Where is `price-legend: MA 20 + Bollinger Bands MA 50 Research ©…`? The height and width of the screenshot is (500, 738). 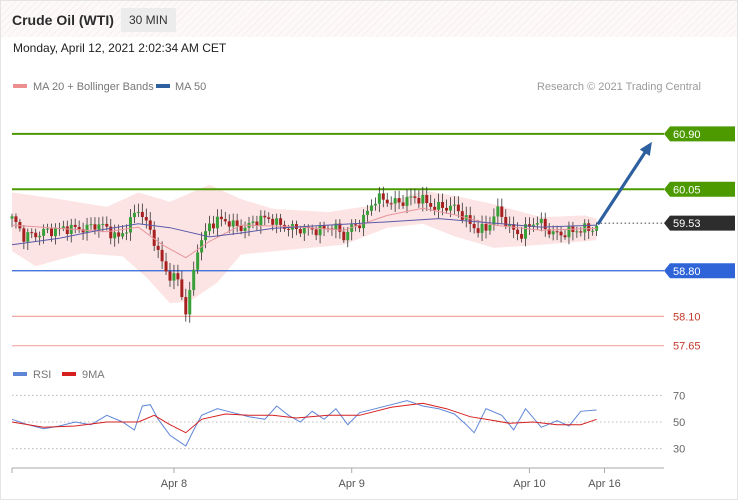
price-legend: MA 20 + Bollinger Bands MA 50 Research ©… is located at coordinates (357, 87).